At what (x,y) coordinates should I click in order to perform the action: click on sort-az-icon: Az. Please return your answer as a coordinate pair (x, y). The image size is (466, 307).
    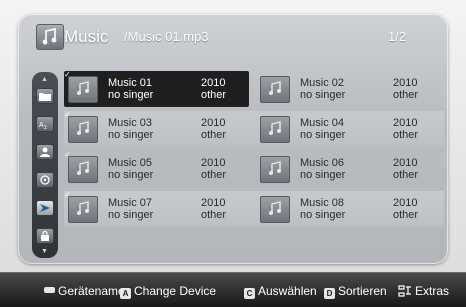
    Looking at the image, I should click on (45, 124).